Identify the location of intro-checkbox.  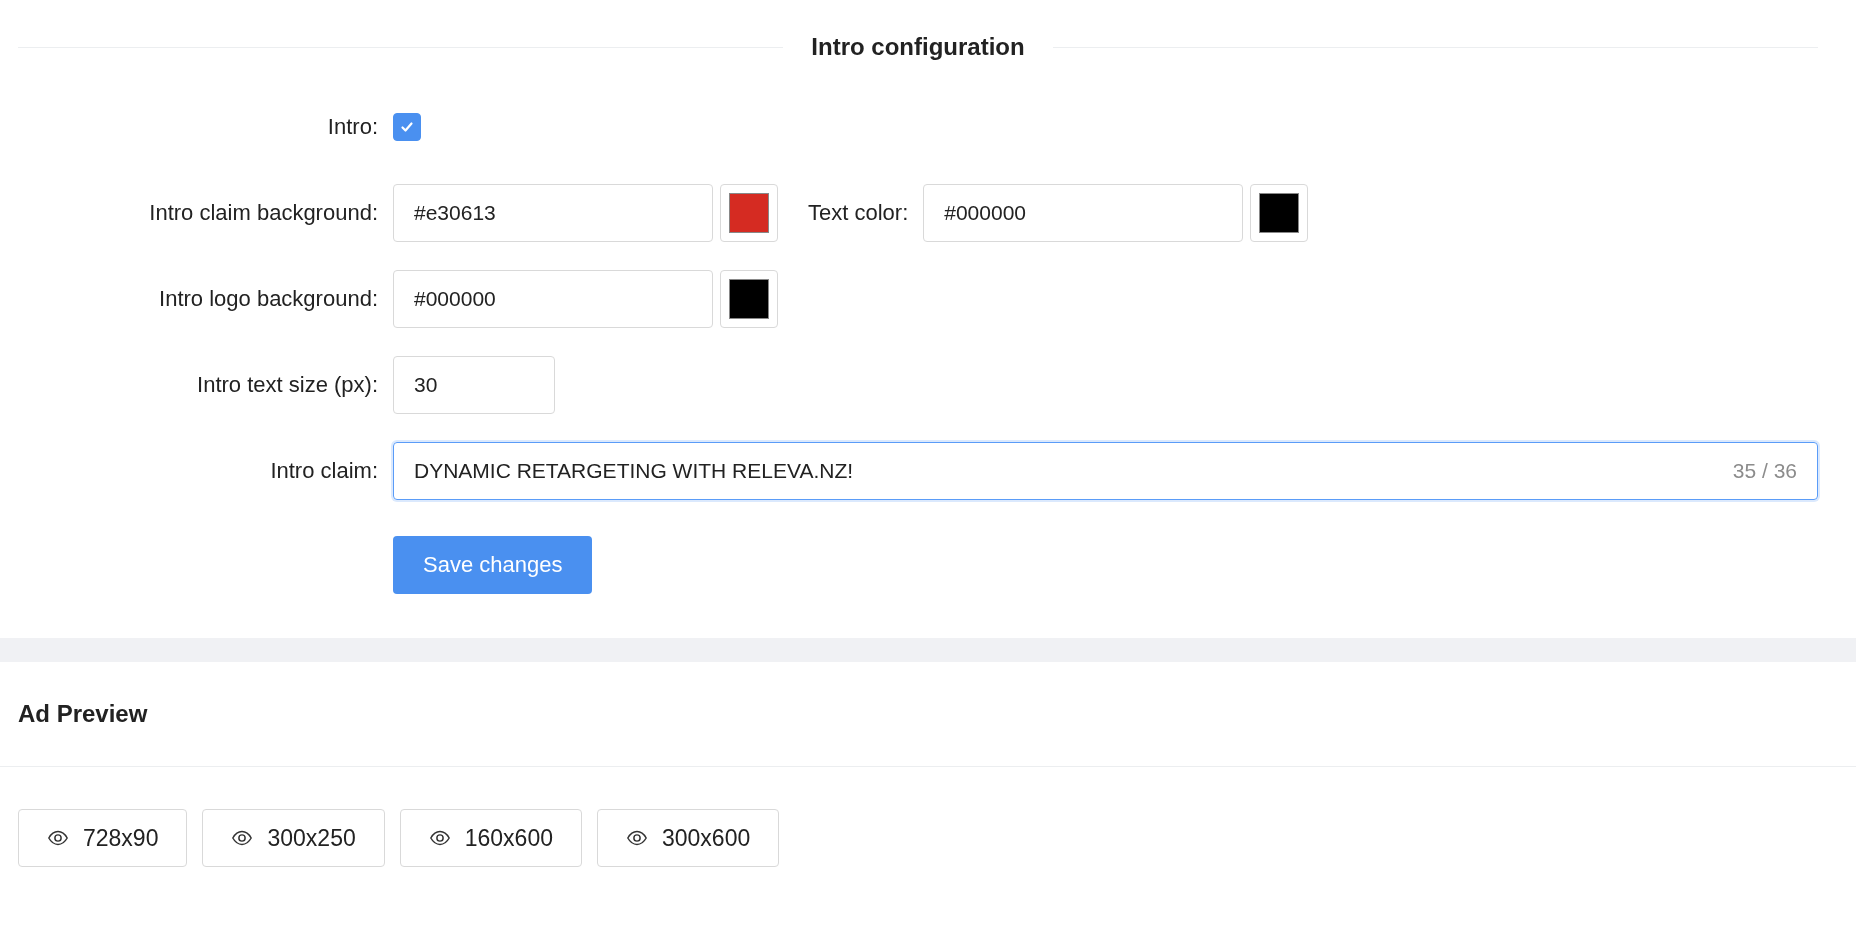
(407, 127).